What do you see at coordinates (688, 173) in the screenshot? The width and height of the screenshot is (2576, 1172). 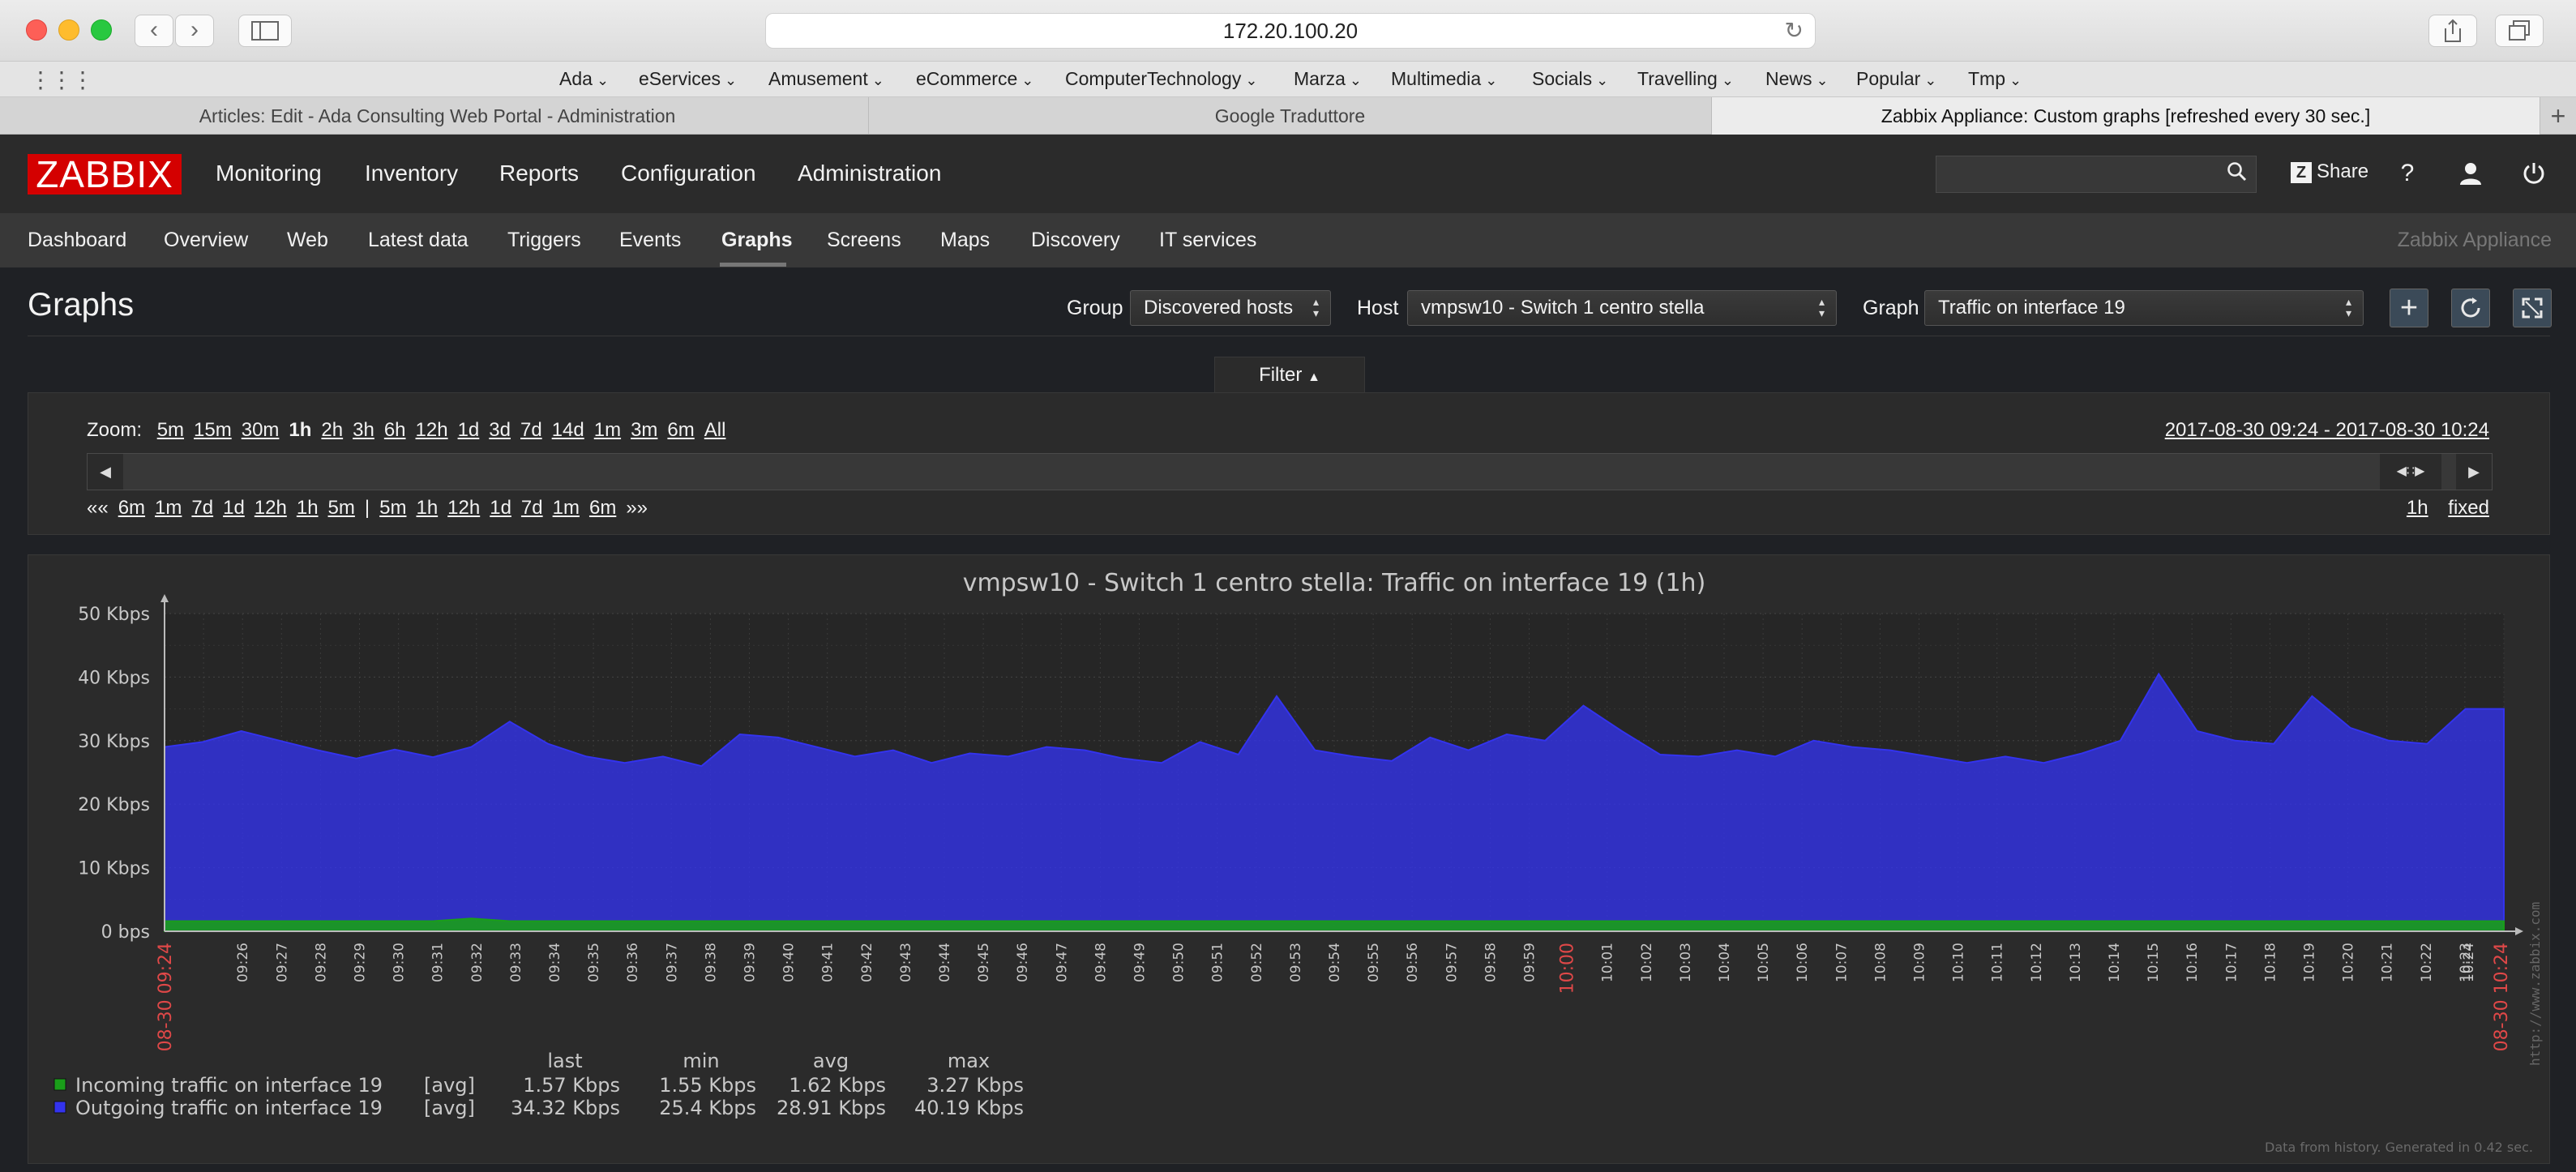 I see `nav-configuration: Configuration` at bounding box center [688, 173].